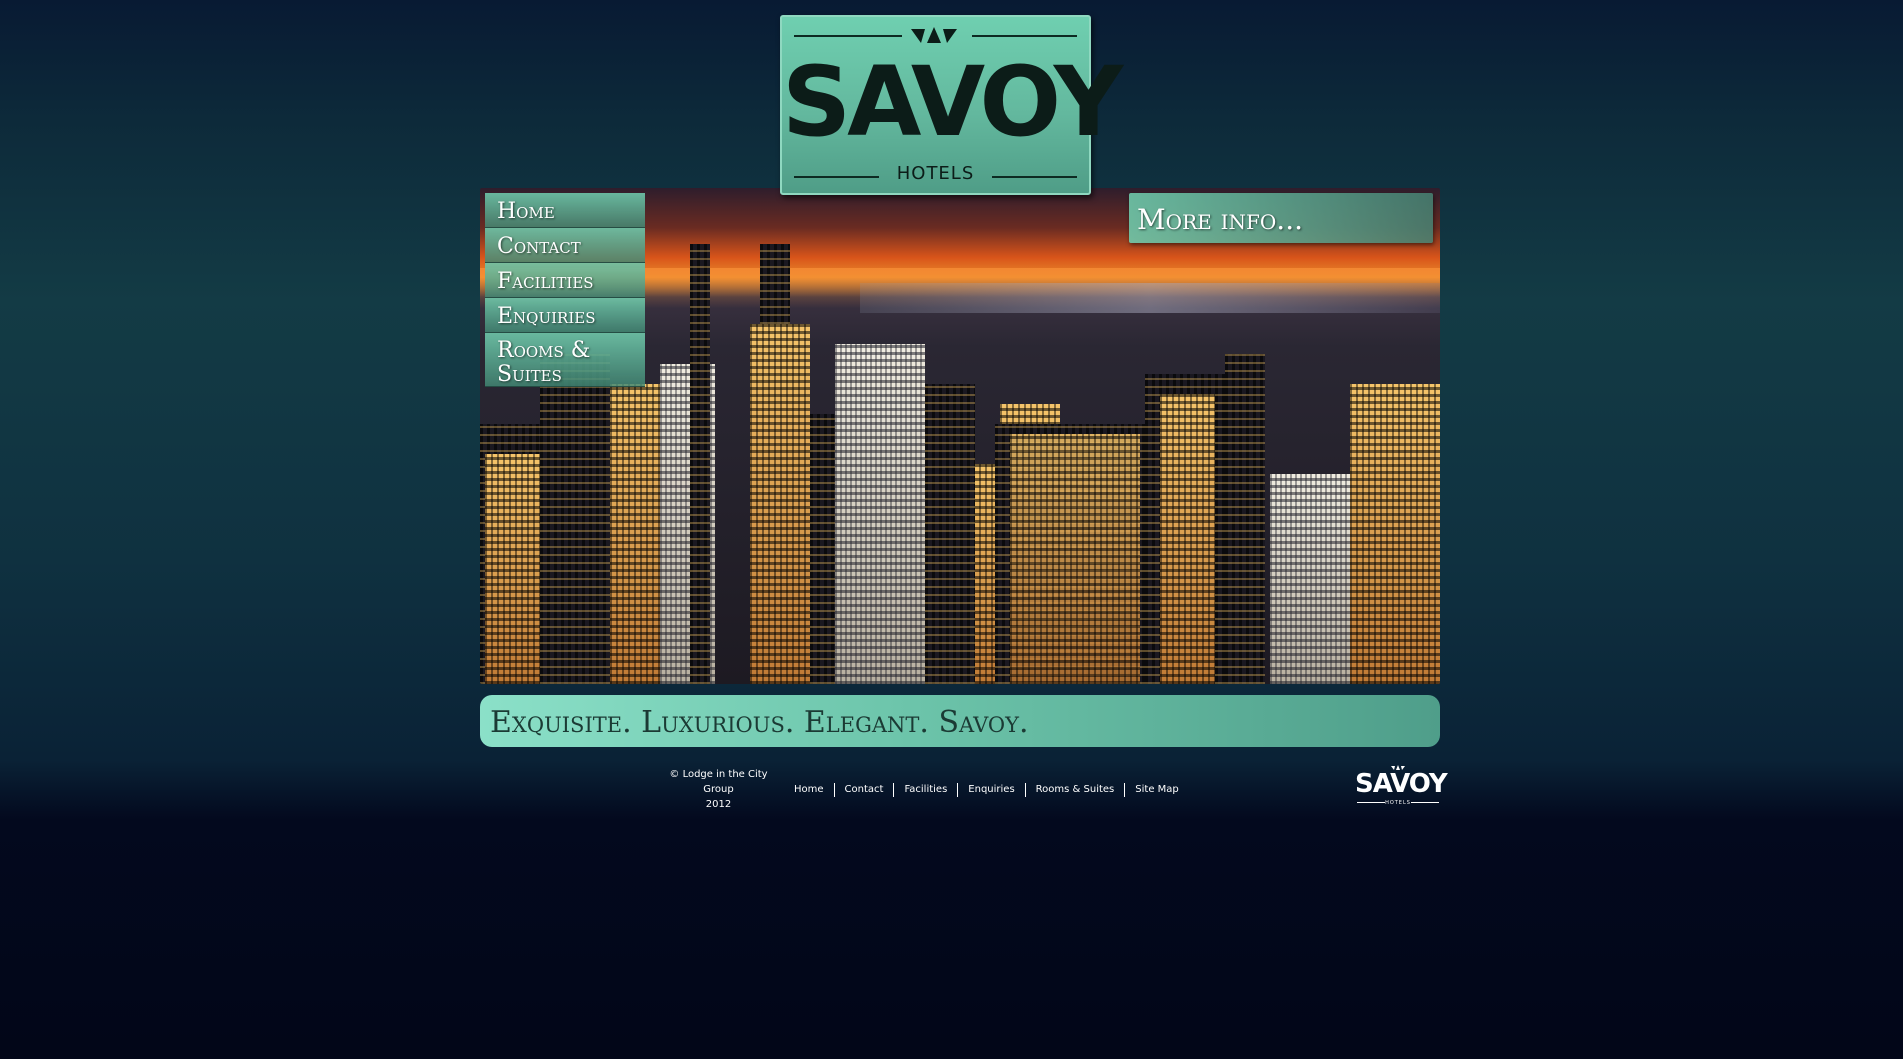 The image size is (1903, 1059). What do you see at coordinates (935, 173) in the screenshot?
I see `logo-subtitle: HOTELS` at bounding box center [935, 173].